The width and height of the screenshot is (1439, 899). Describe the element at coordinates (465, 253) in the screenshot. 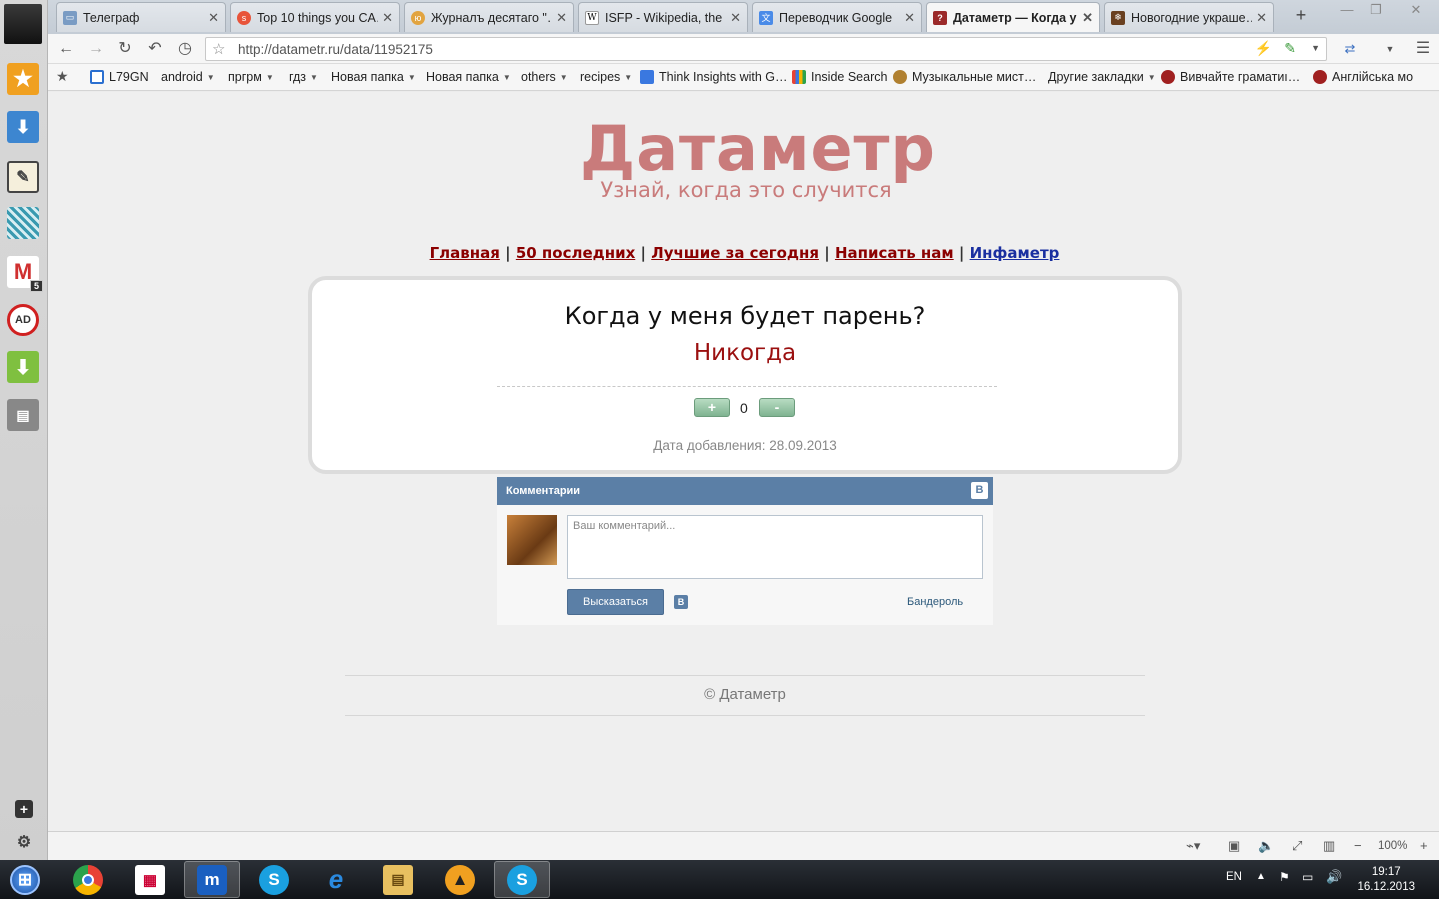

I see `nav-link-home: Главная` at that location.